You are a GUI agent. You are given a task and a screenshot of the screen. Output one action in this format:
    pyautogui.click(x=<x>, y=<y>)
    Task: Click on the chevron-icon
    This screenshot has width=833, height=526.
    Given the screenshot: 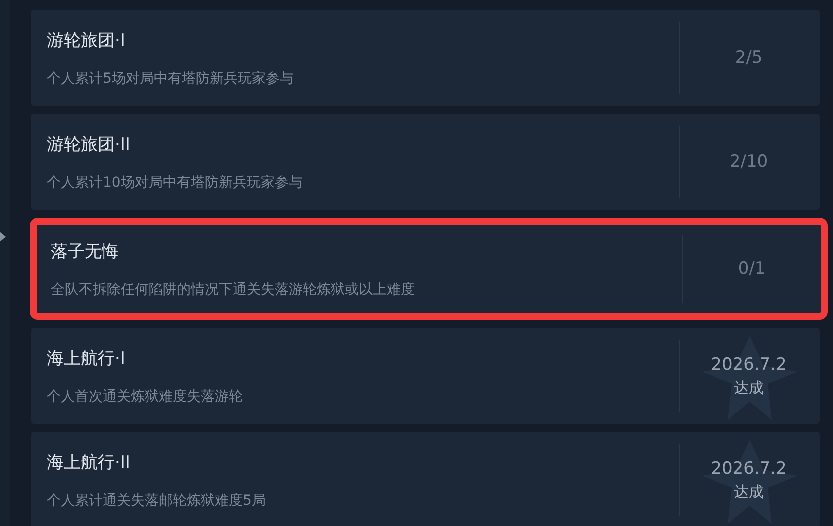 What is the action you would take?
    pyautogui.click(x=3, y=237)
    